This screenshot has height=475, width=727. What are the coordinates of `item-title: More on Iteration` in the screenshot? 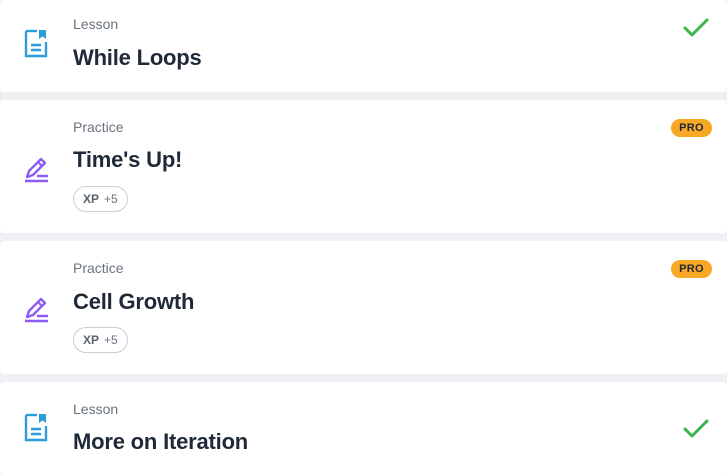 It's located at (161, 441).